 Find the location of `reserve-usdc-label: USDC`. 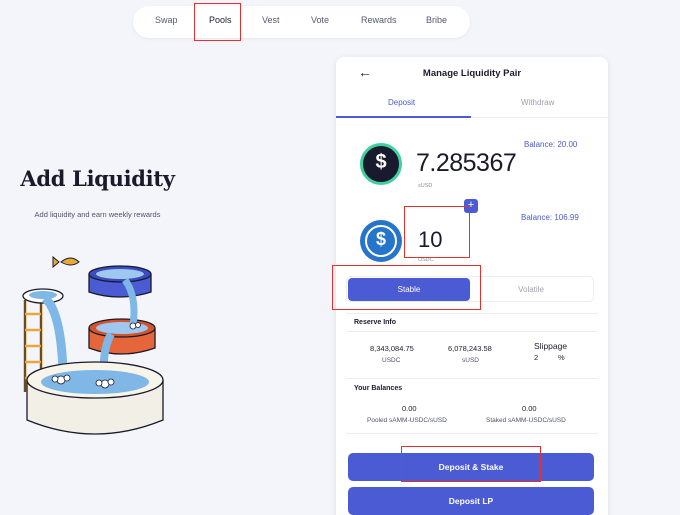

reserve-usdc-label: USDC is located at coordinates (391, 360).